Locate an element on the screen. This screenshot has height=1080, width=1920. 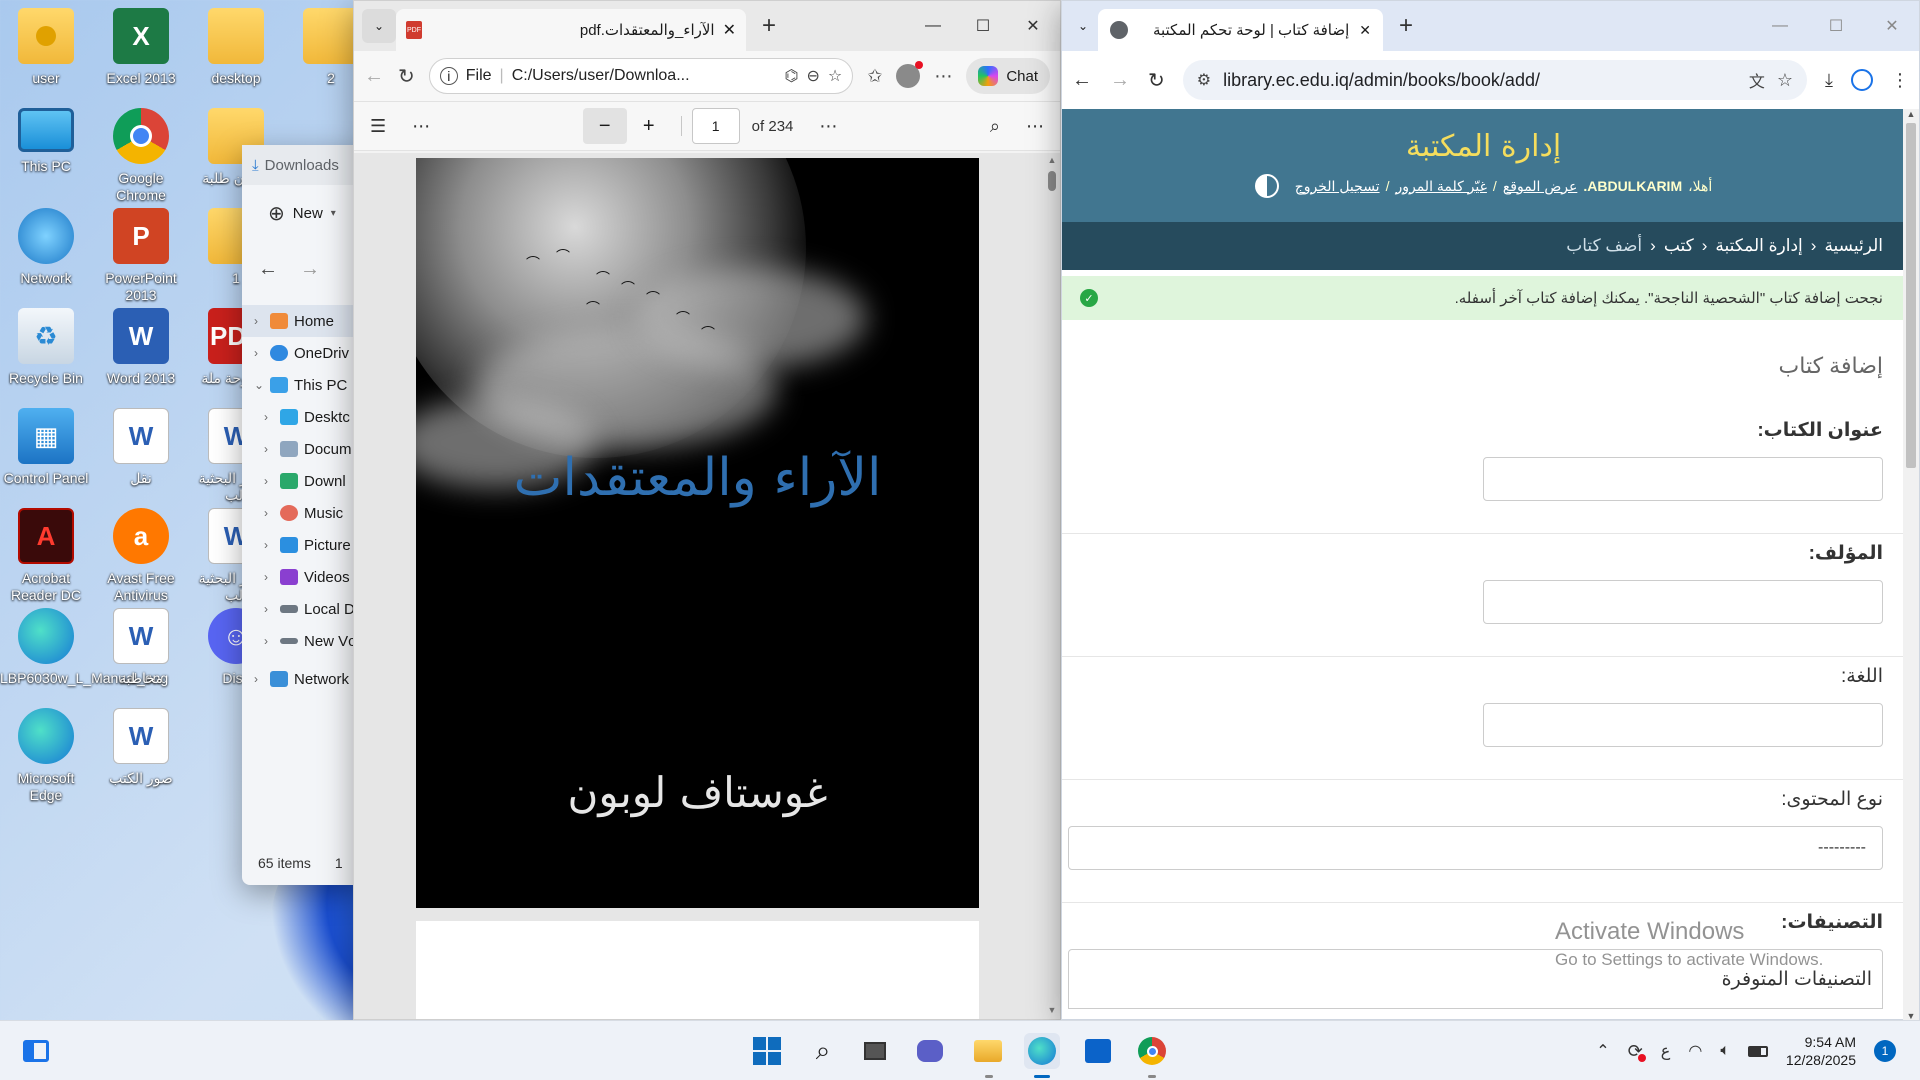
chat-app-button is located at coordinates (930, 1051).